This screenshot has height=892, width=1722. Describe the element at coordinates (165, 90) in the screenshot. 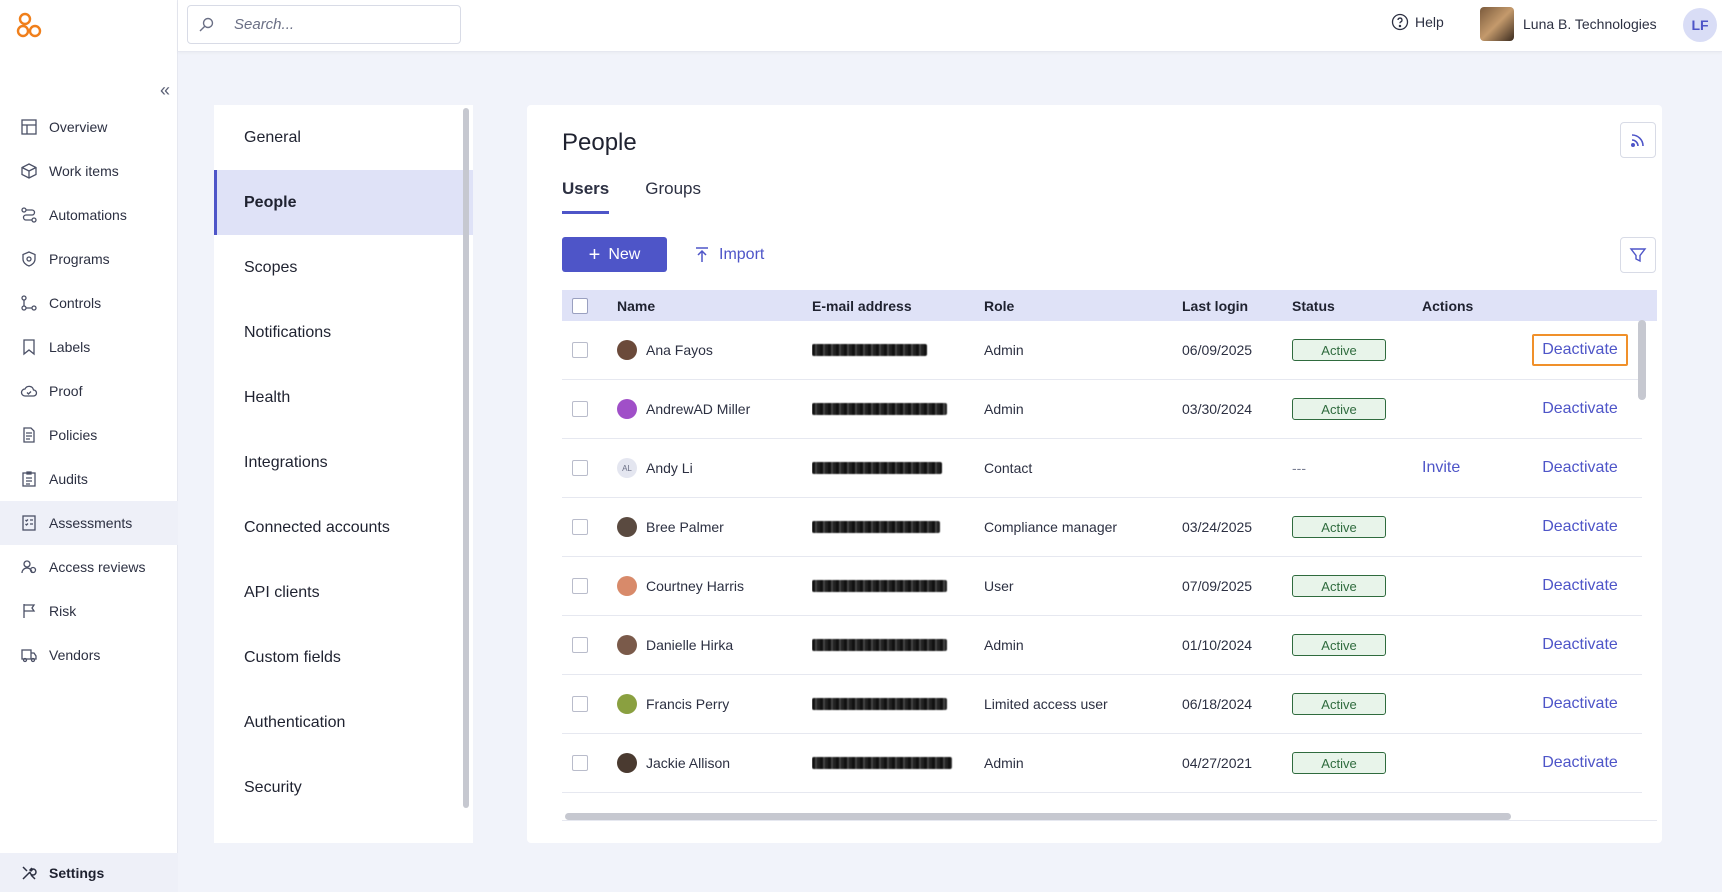

I see `collapse-nav-icon: «` at that location.